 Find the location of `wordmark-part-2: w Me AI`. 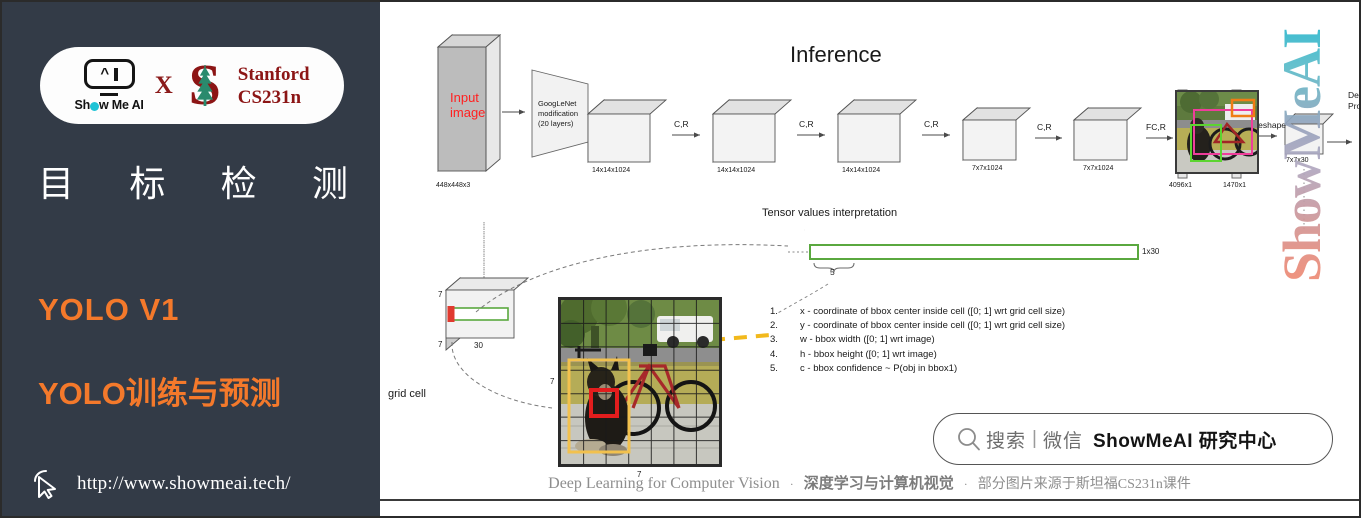

wordmark-part-2: w Me AI is located at coordinates (121, 105).